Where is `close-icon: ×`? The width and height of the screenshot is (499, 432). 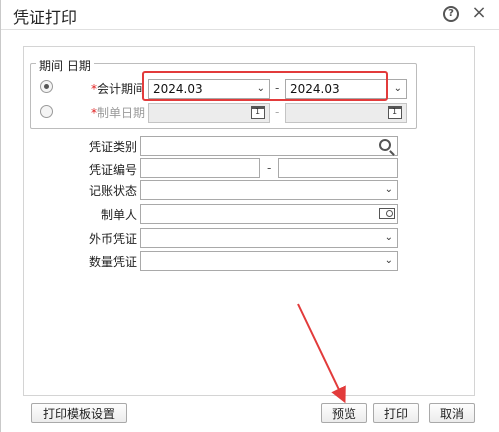
close-icon: × is located at coordinates (479, 13).